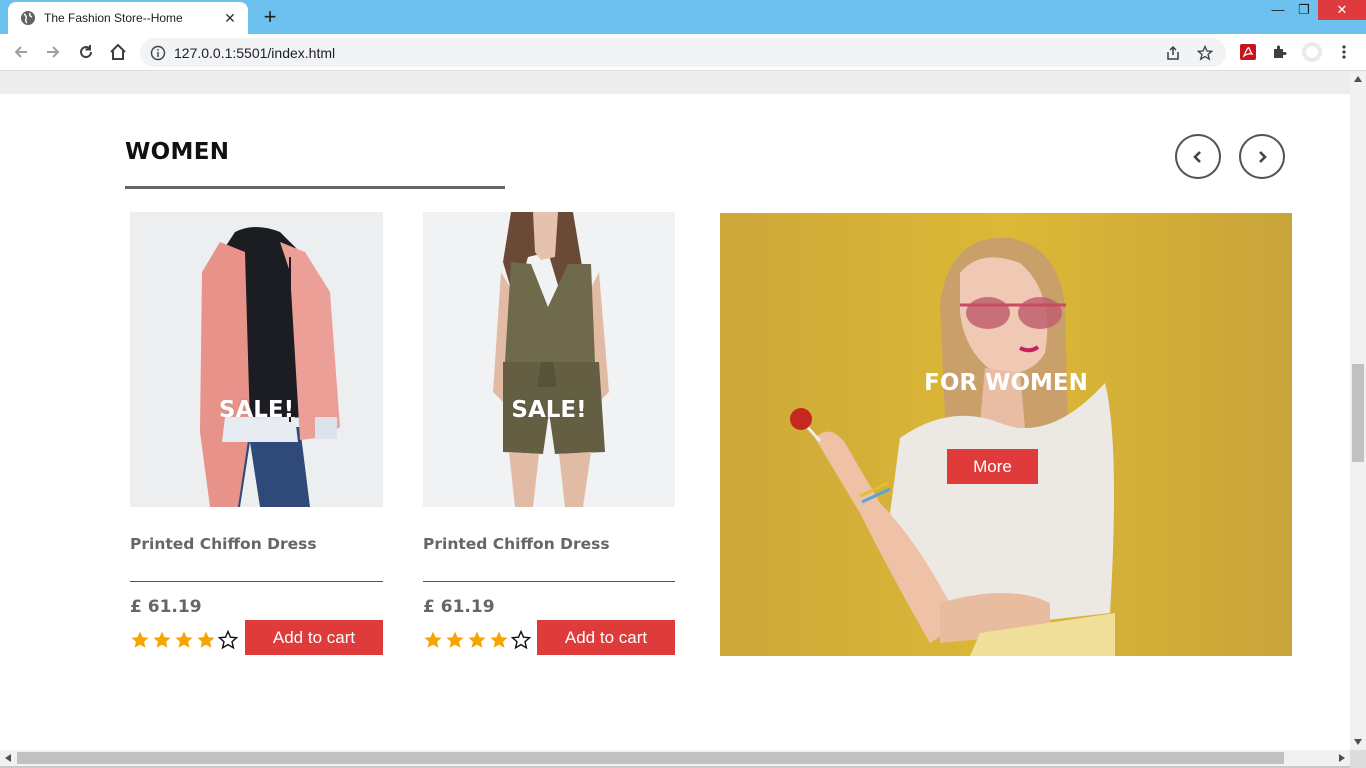 The image size is (1366, 768). I want to click on share-icon, so click(1173, 52).